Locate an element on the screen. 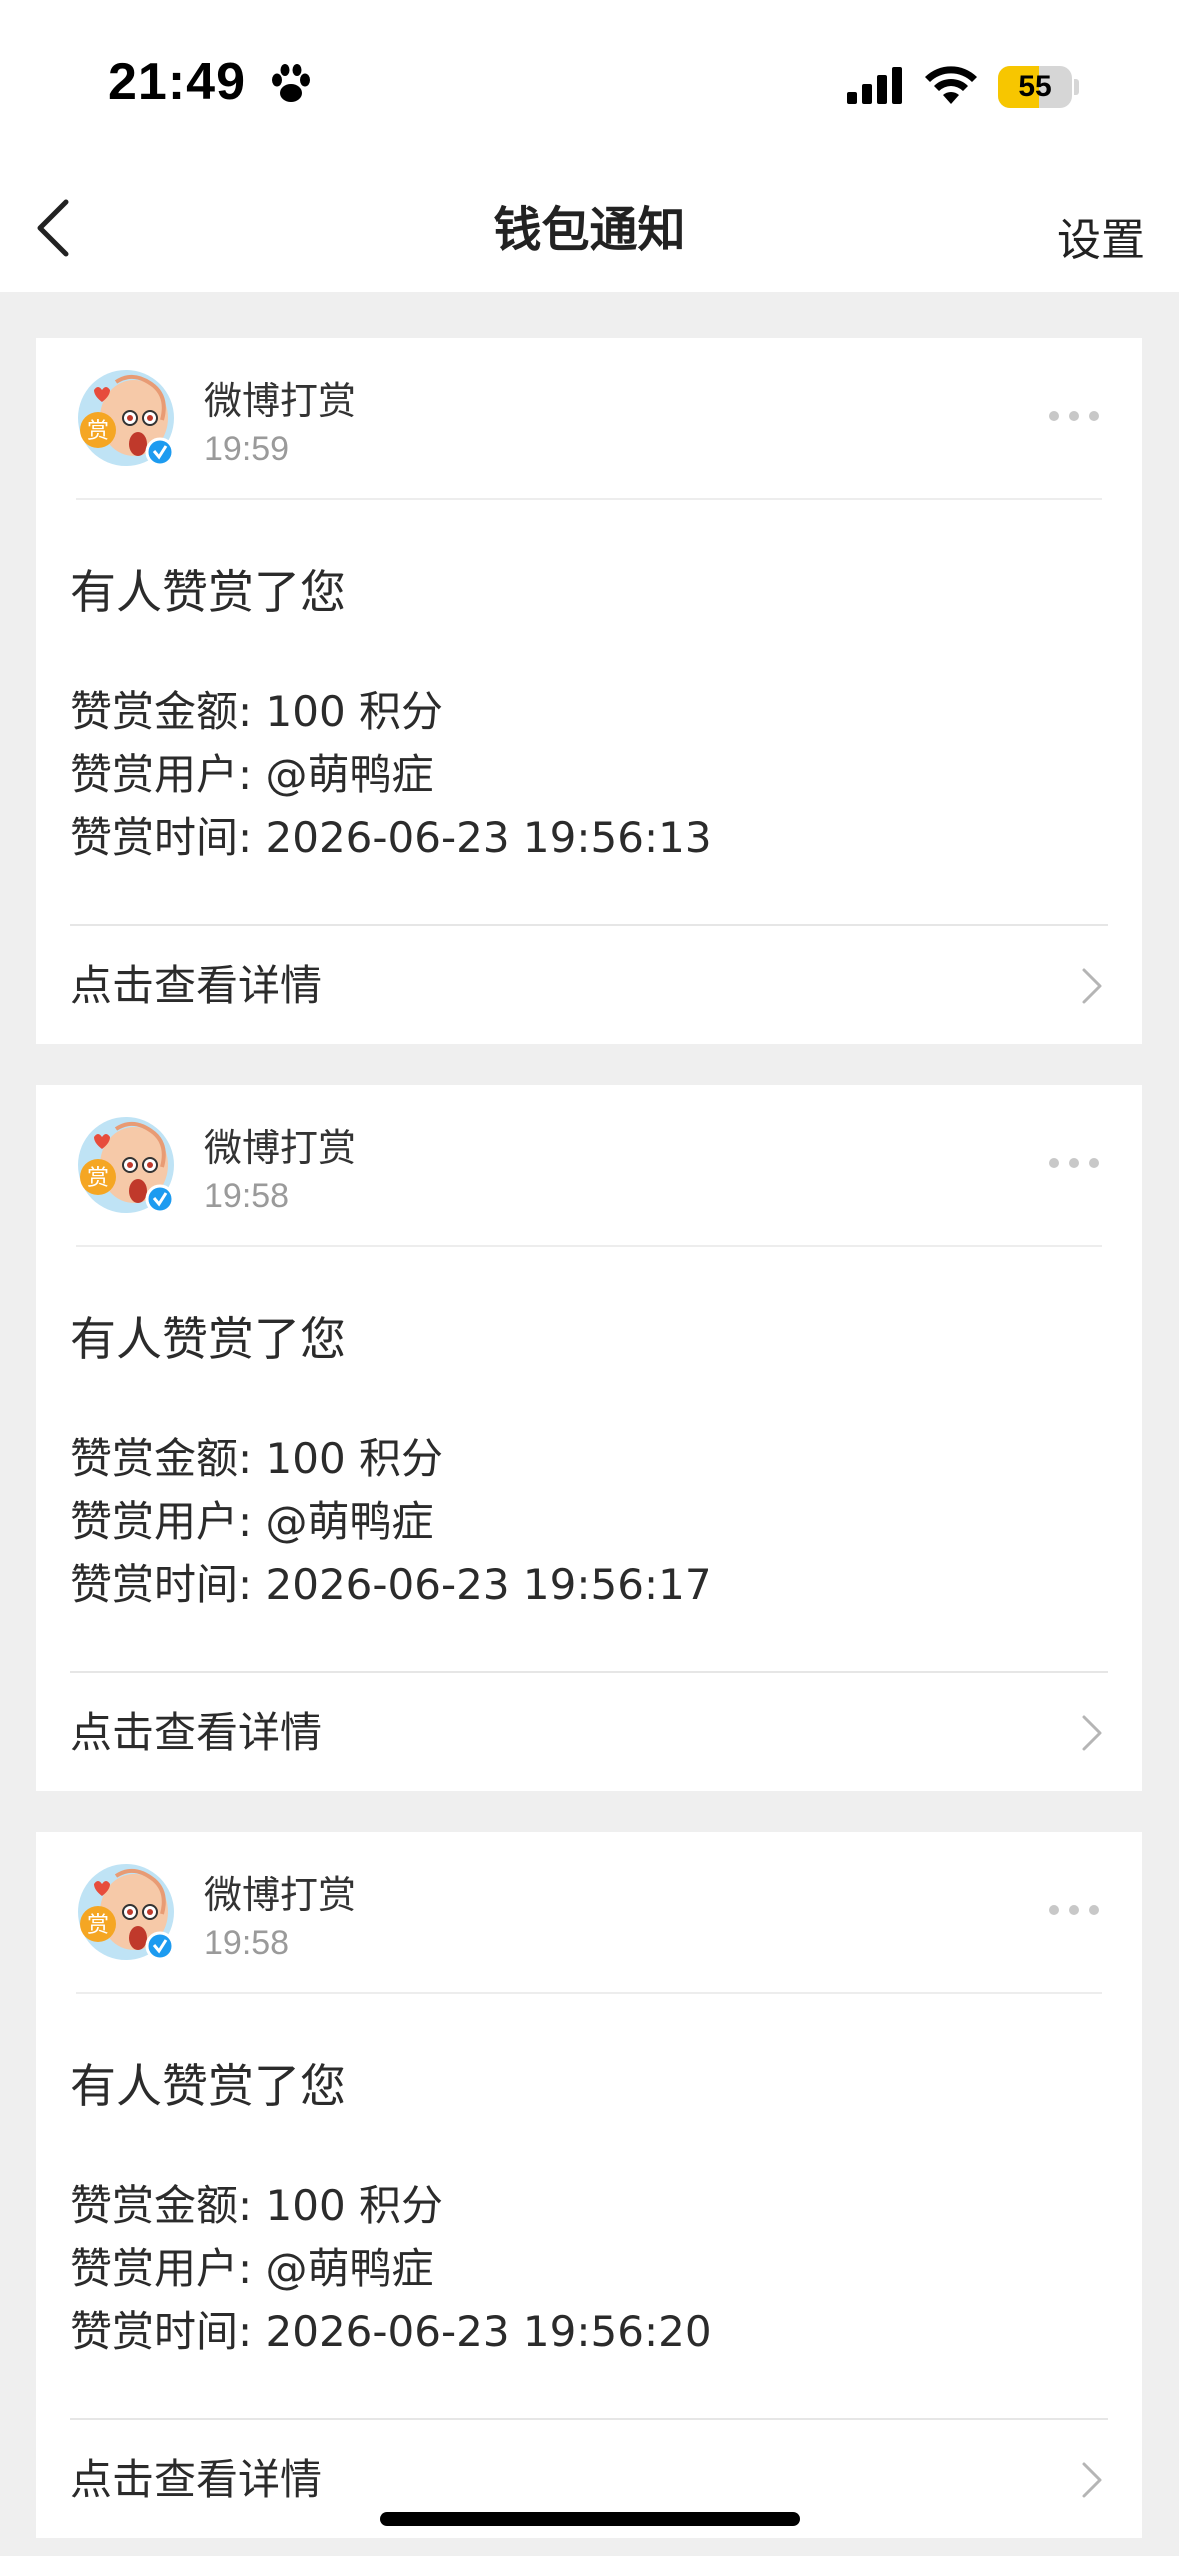  sender-time: 19:59 is located at coordinates (247, 449).